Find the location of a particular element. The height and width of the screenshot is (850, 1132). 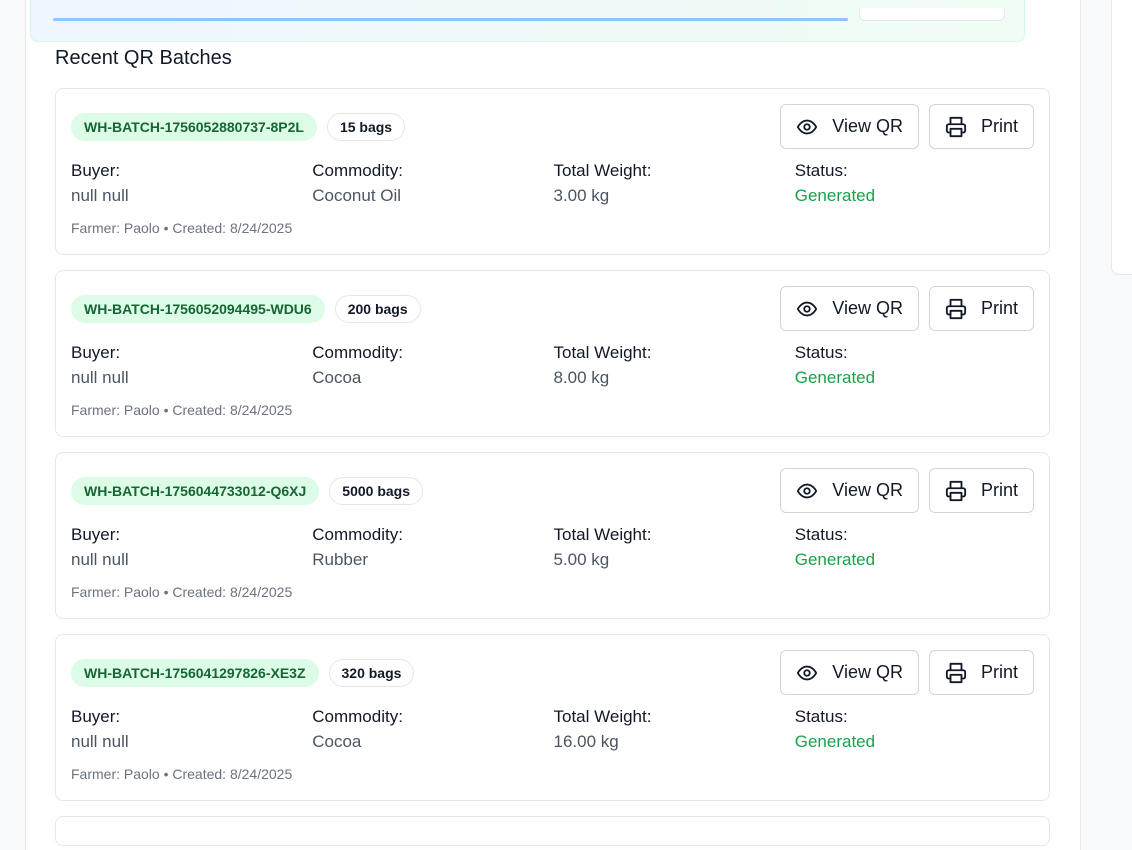

bag-count-badge: 320 bags is located at coordinates (371, 673).